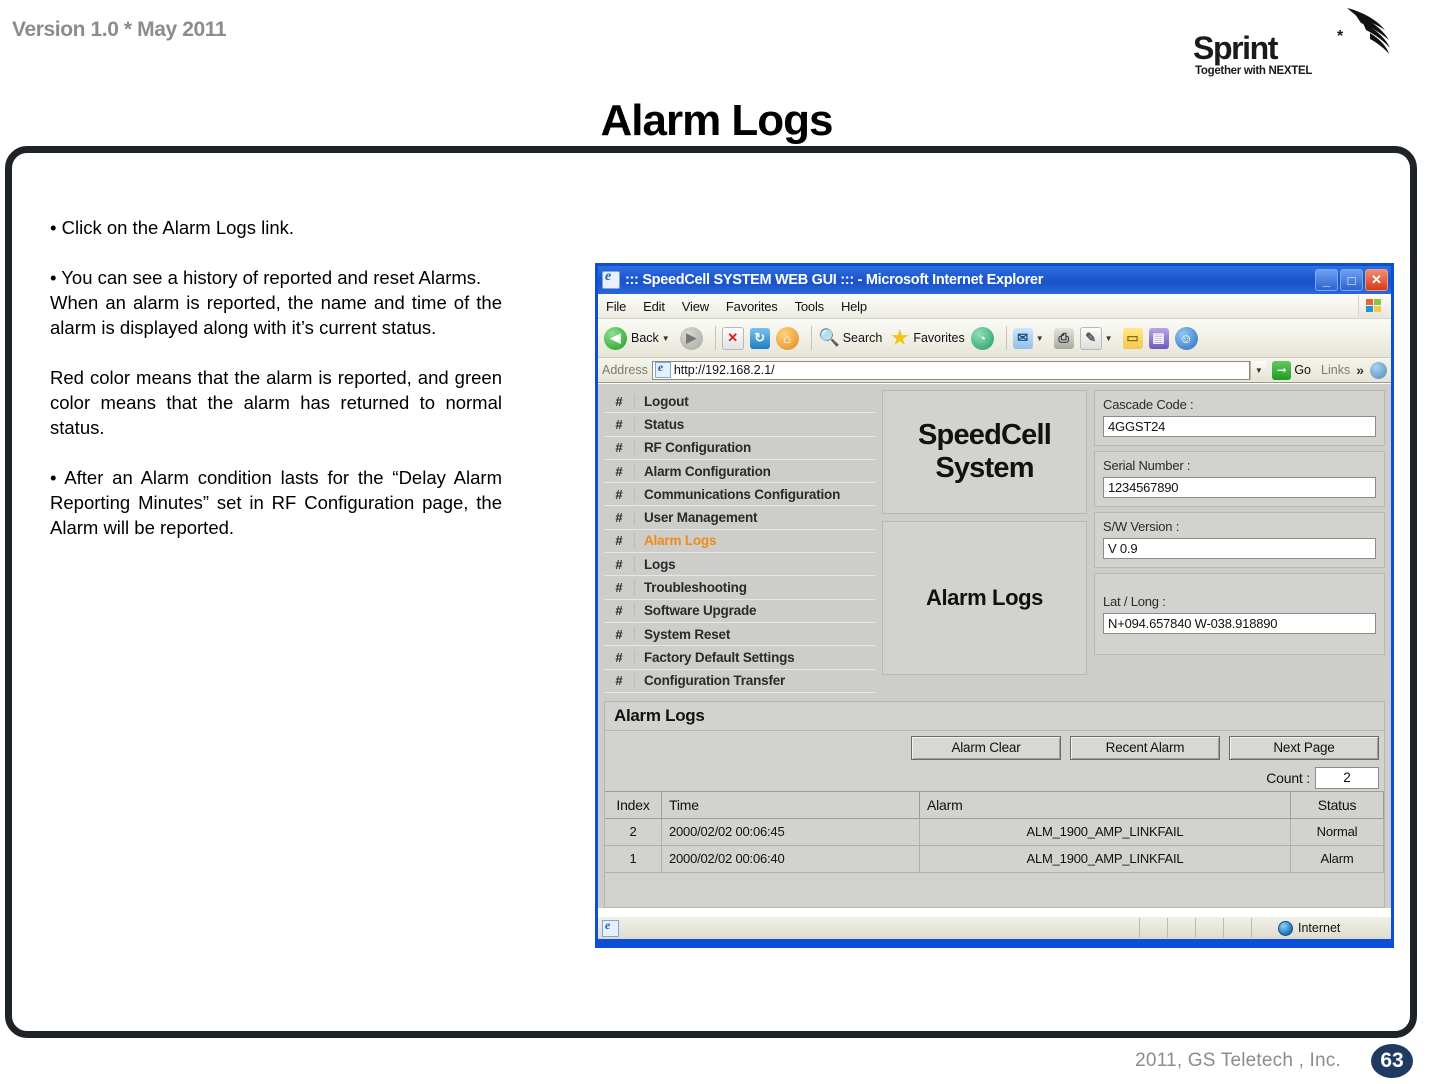 Image resolution: width=1433 pixels, height=1084 pixels. Describe the element at coordinates (739, 471) in the screenshot. I see `sidebar-item-alarm-configuration: # Alarm Configuration` at that location.